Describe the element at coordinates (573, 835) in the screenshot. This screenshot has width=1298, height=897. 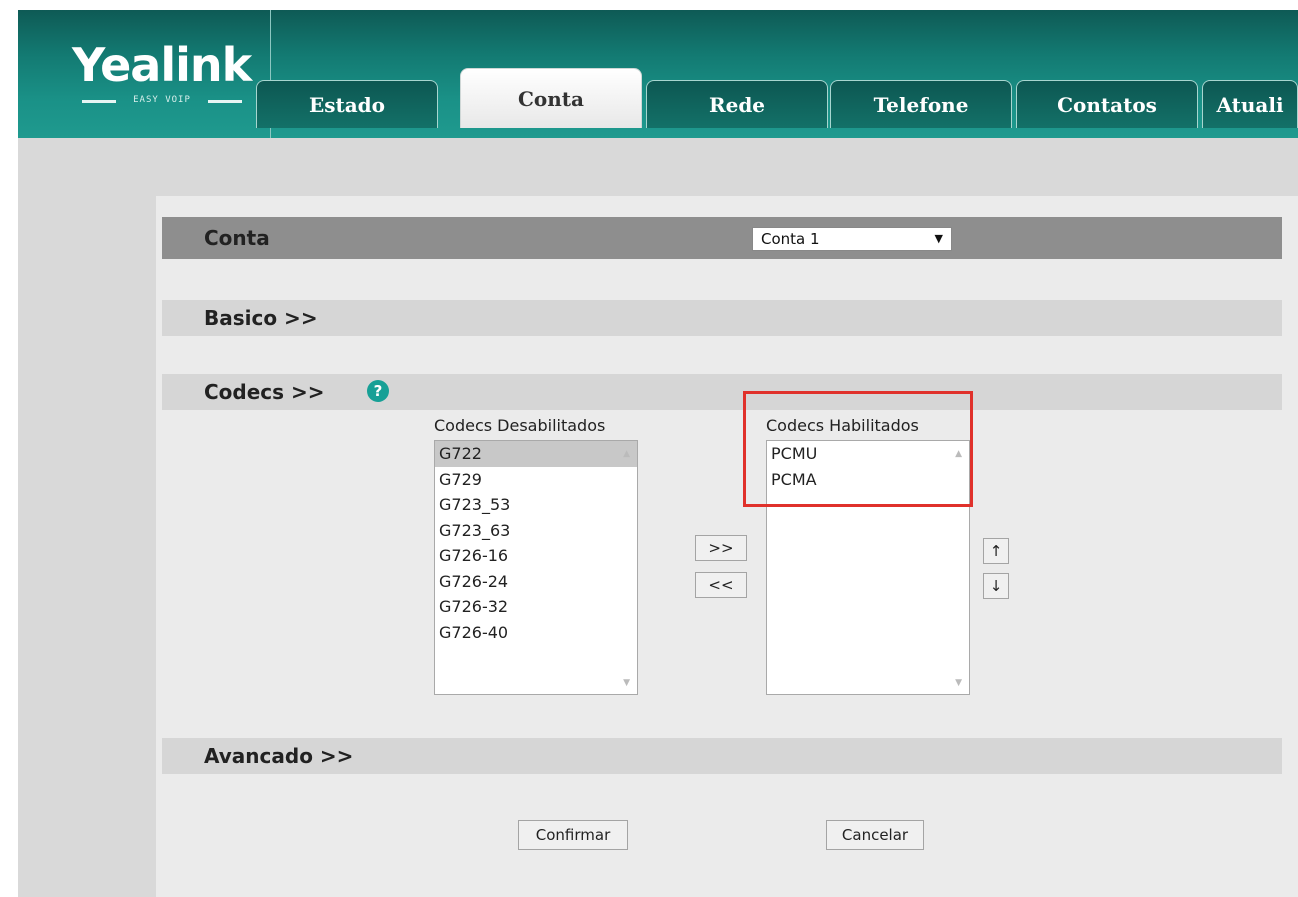
I see `confirm-button: Confirmar` at that location.